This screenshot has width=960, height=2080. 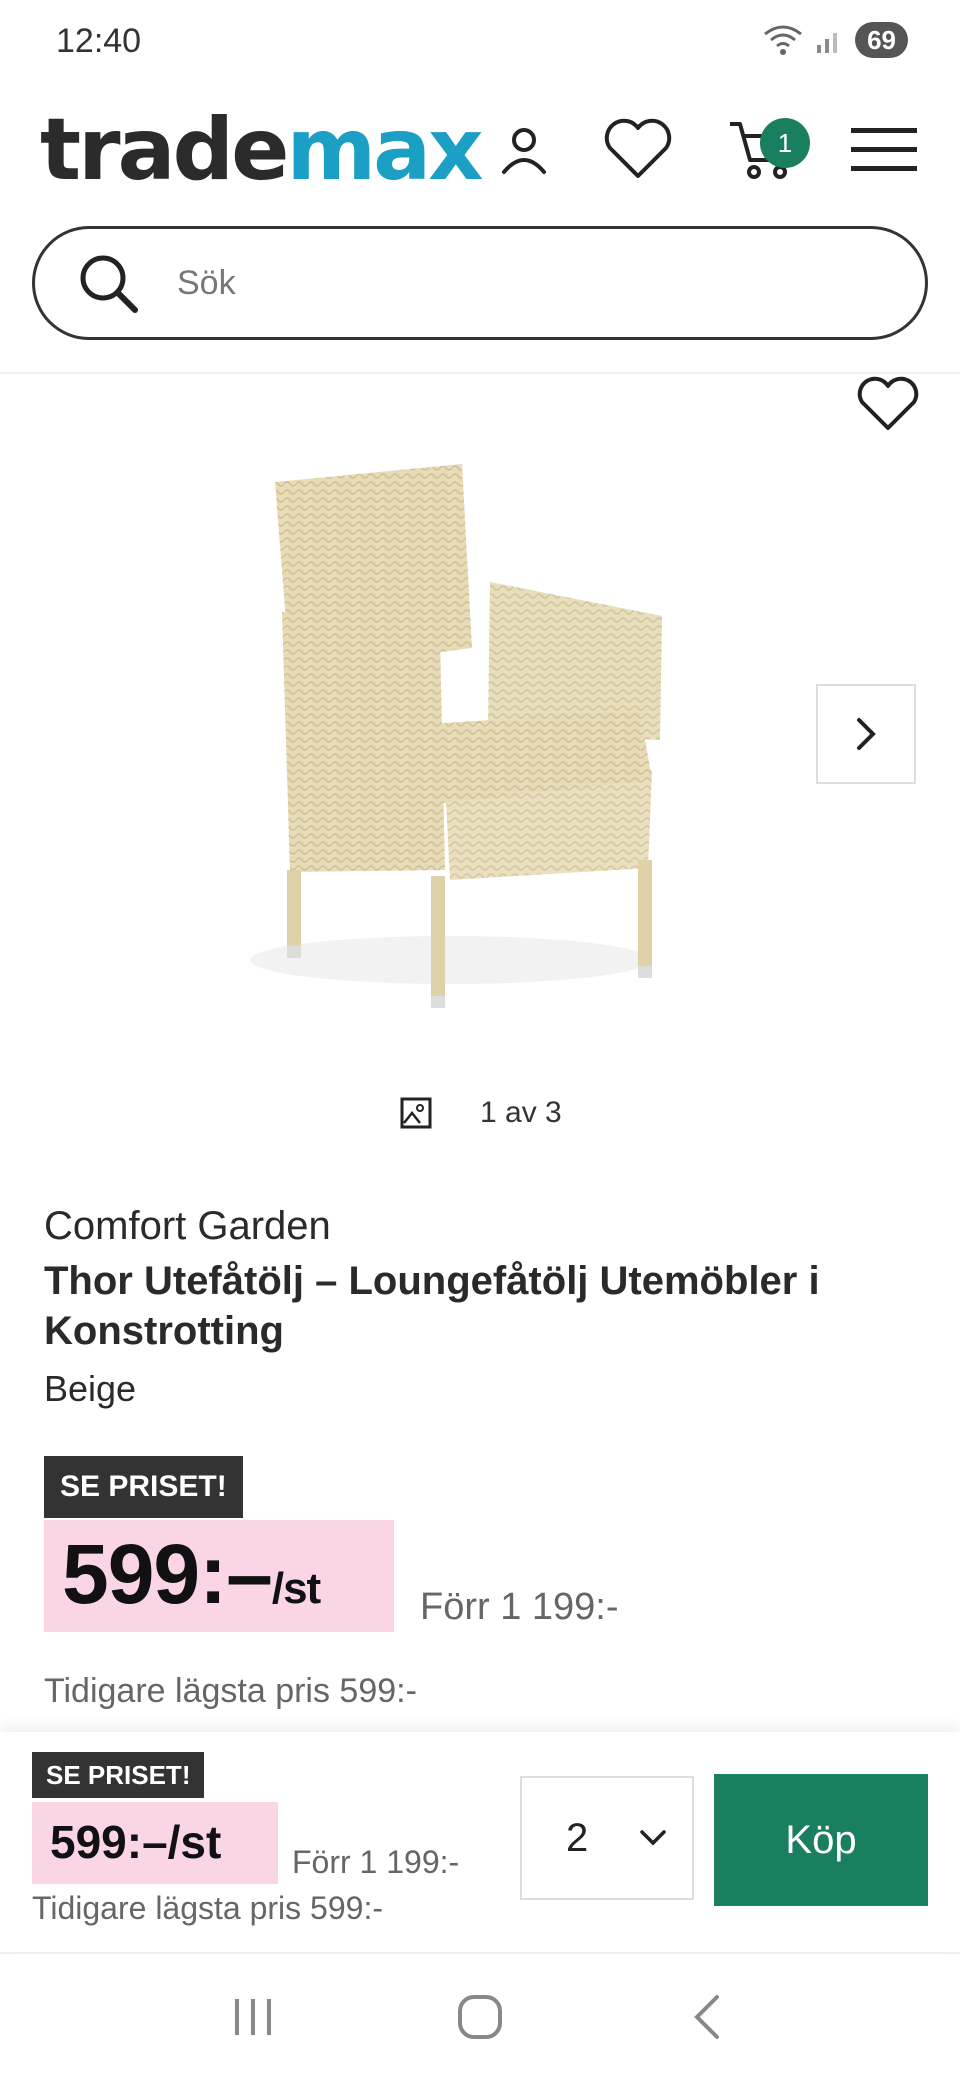 I want to click on product-brand: Comfort Garden, so click(x=187, y=1226).